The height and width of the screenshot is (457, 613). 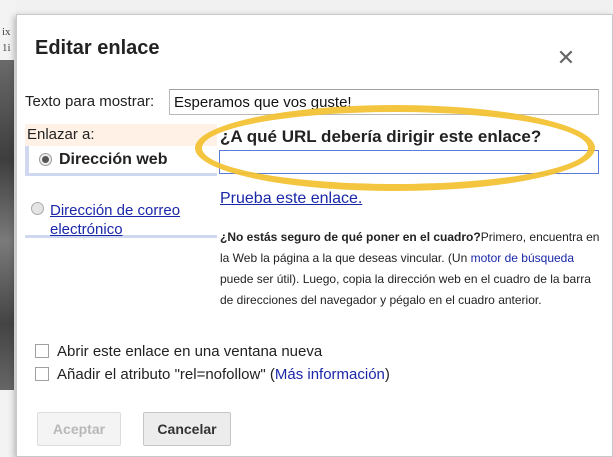 What do you see at coordinates (6, 48) in the screenshot?
I see `background-text-fragment: 1i` at bounding box center [6, 48].